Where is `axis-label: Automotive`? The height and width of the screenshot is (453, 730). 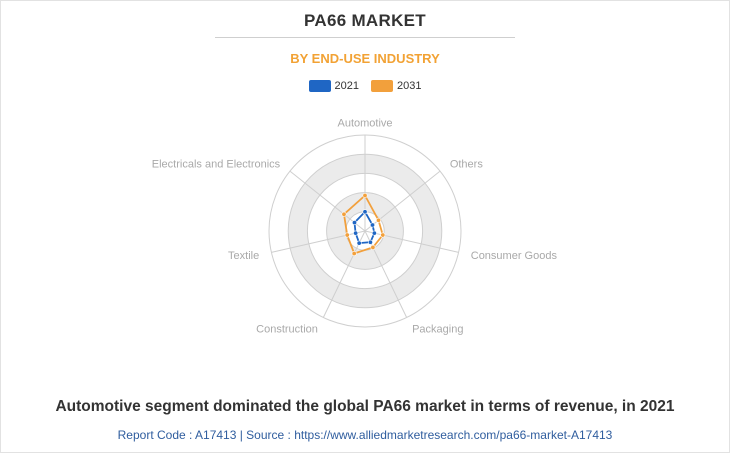
axis-label: Automotive is located at coordinates (364, 124).